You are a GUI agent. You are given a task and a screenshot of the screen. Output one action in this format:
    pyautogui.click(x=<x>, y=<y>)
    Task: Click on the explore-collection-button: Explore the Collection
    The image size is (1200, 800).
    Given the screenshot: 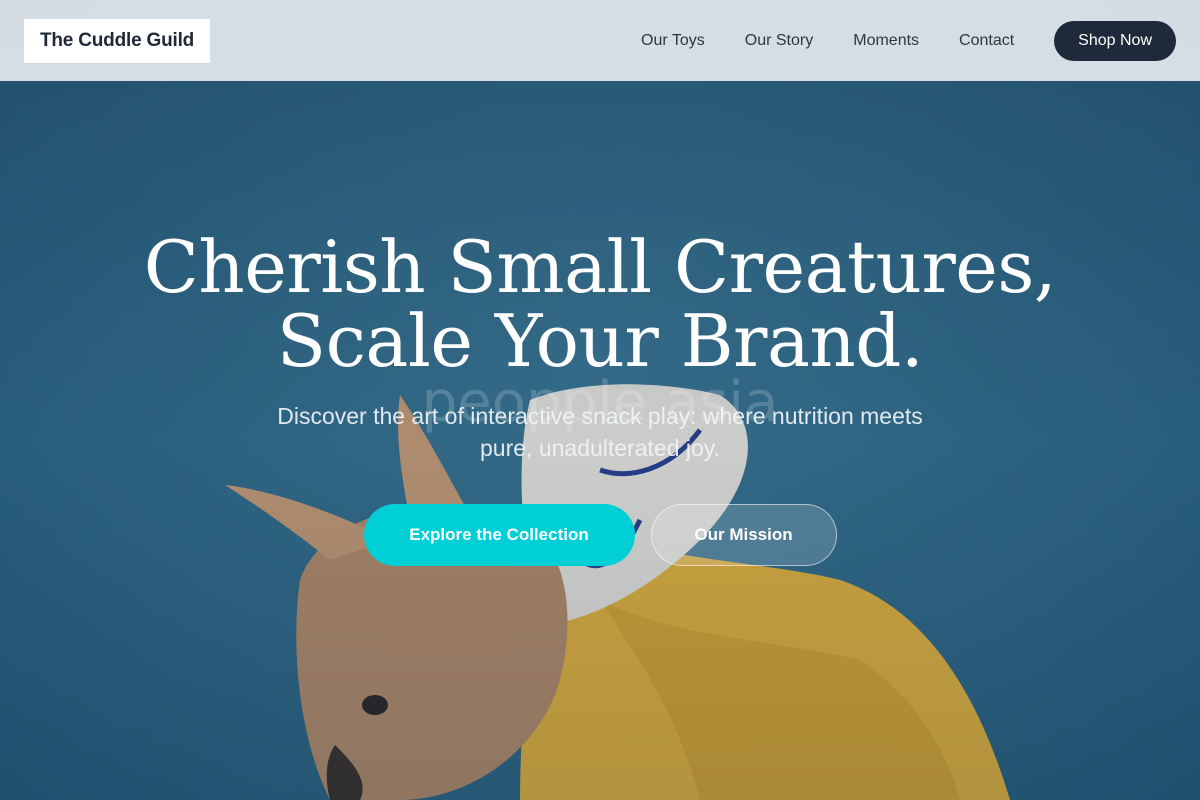 What is the action you would take?
    pyautogui.click(x=499, y=535)
    